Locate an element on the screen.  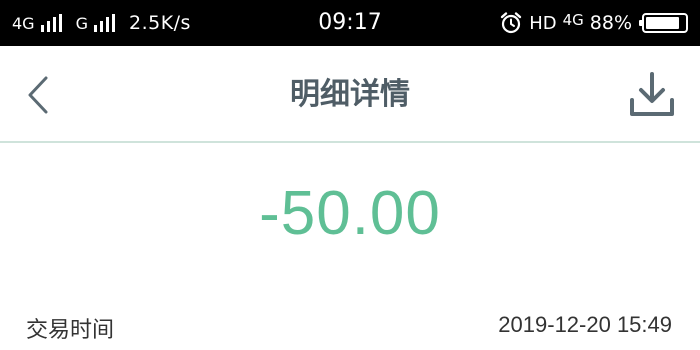
battery-percent: 88% is located at coordinates (610, 23).